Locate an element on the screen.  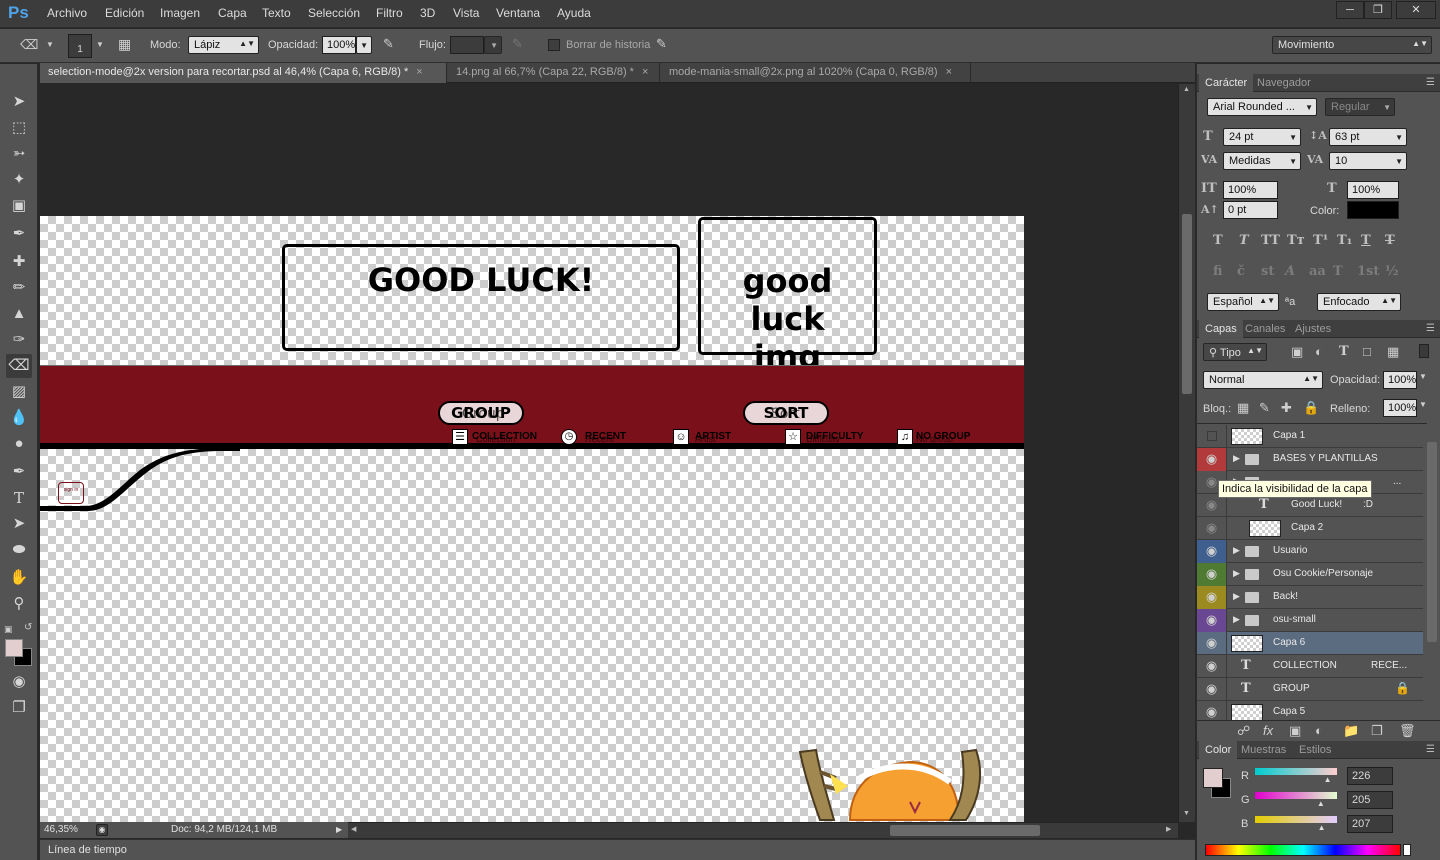
timeline-tab: Línea de tiempo is located at coordinates (87, 850).